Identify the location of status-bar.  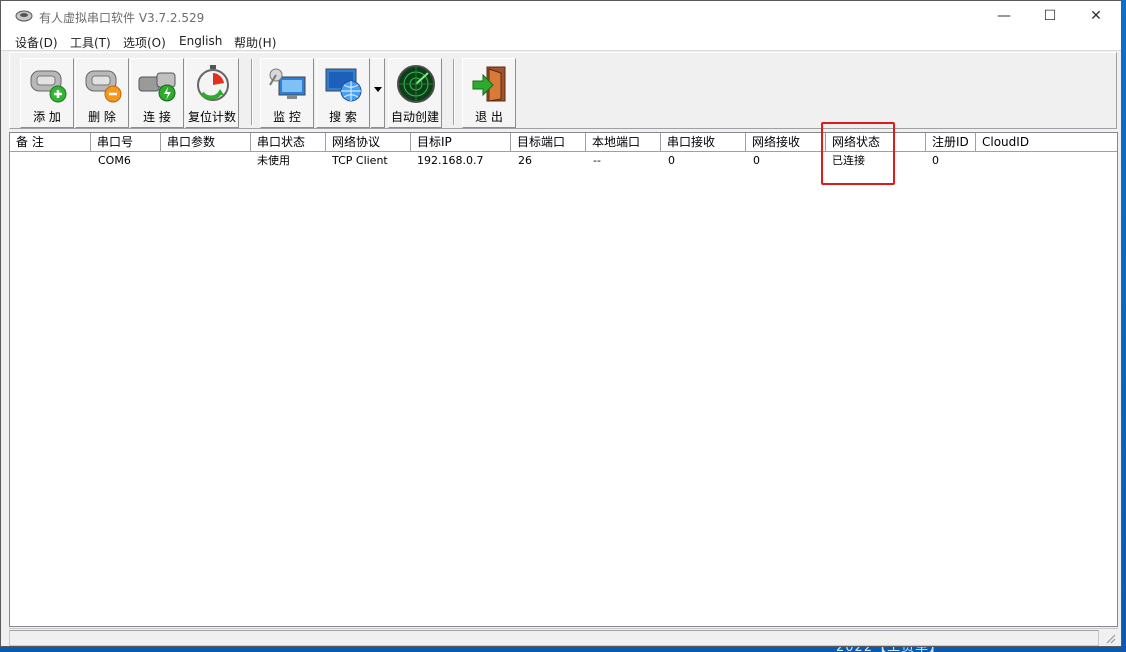
(563, 637).